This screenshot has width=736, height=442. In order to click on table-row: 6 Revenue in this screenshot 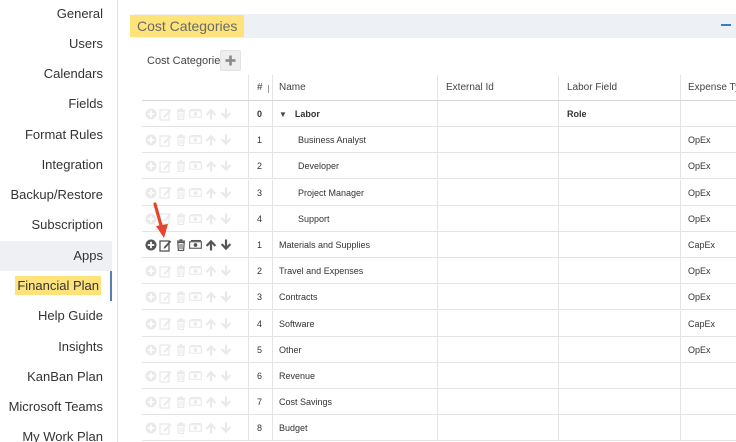, I will do `click(439, 376)`.